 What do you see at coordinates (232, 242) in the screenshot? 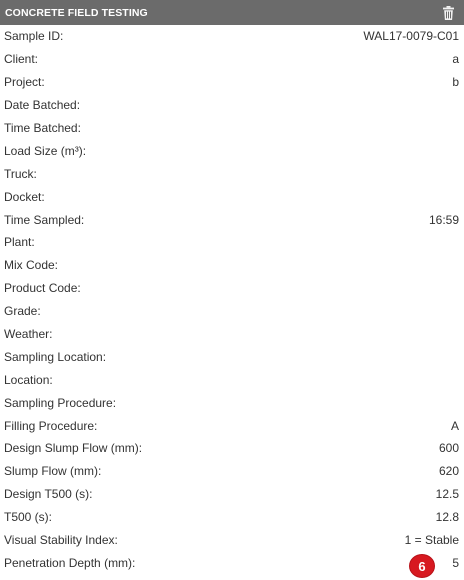
I see `field-row-plant: Plant:` at bounding box center [232, 242].